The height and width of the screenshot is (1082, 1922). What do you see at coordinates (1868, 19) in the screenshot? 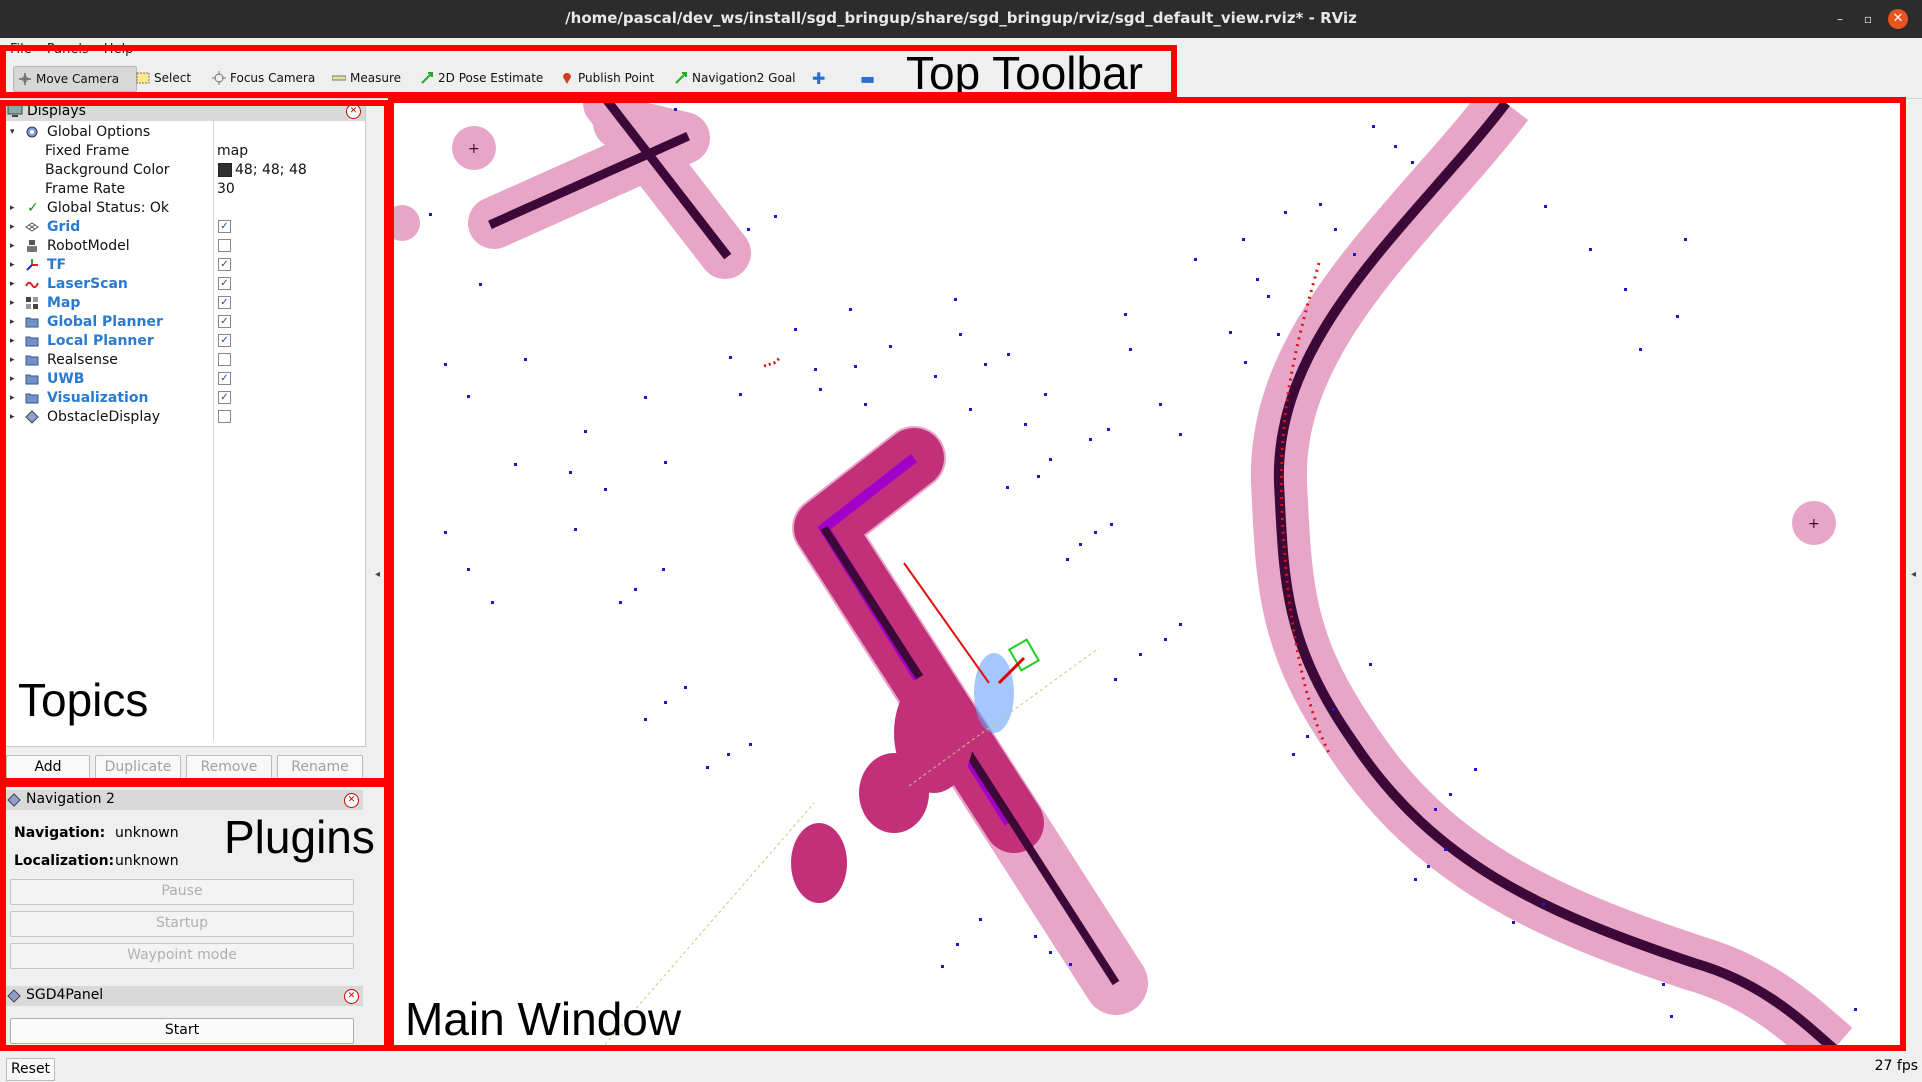
I see `maximize-button: ▫` at bounding box center [1868, 19].